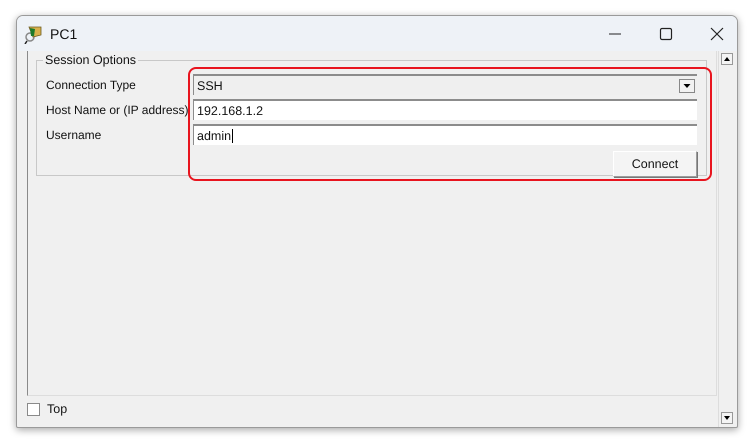 This screenshot has width=754, height=443. I want to click on close-icon, so click(717, 33).